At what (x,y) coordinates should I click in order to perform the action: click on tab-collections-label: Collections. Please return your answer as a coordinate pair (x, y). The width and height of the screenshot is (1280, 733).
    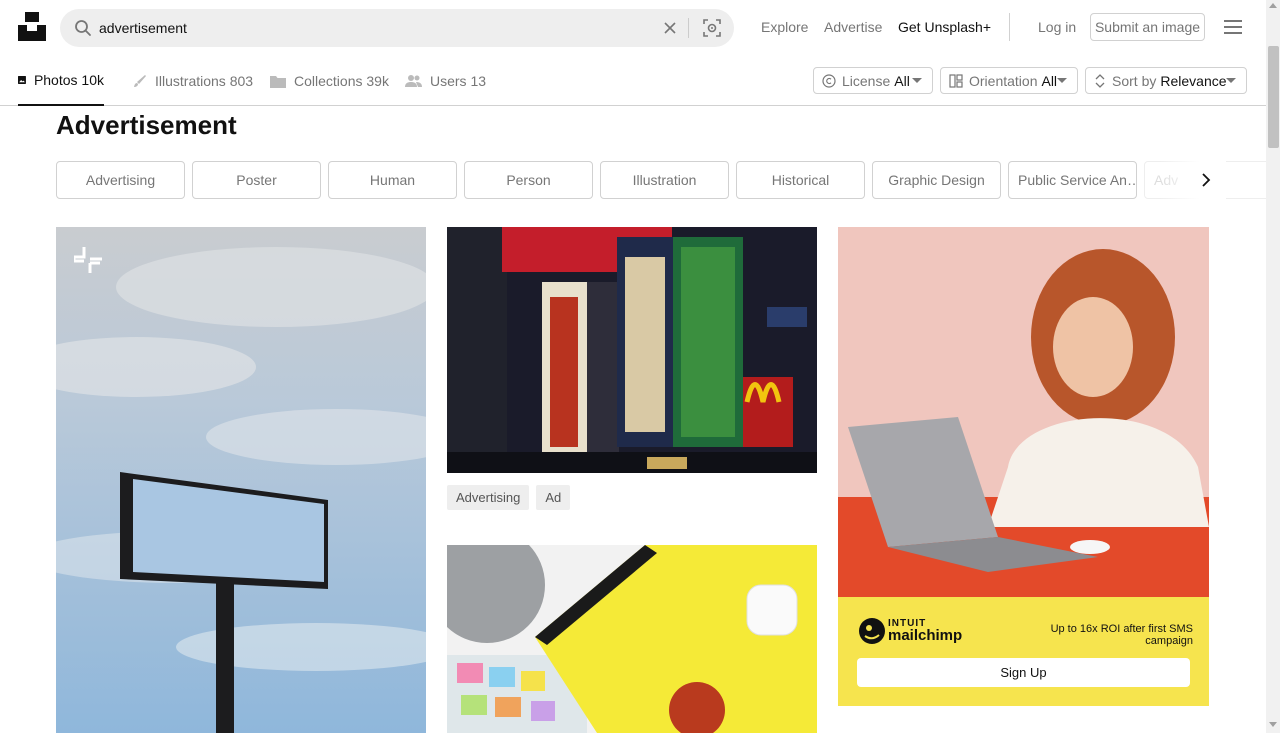
    Looking at the image, I should click on (328, 80).